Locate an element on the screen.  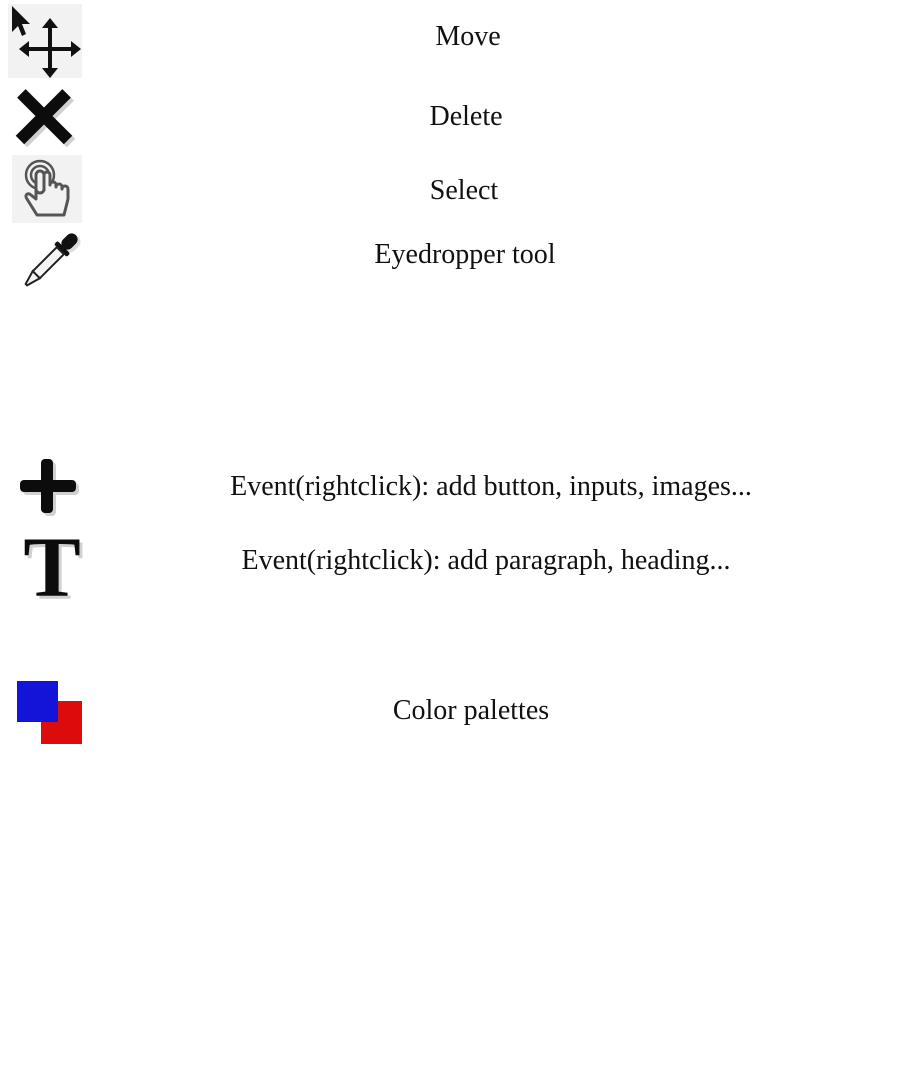
svg-text: T is located at coordinates (51, 565).